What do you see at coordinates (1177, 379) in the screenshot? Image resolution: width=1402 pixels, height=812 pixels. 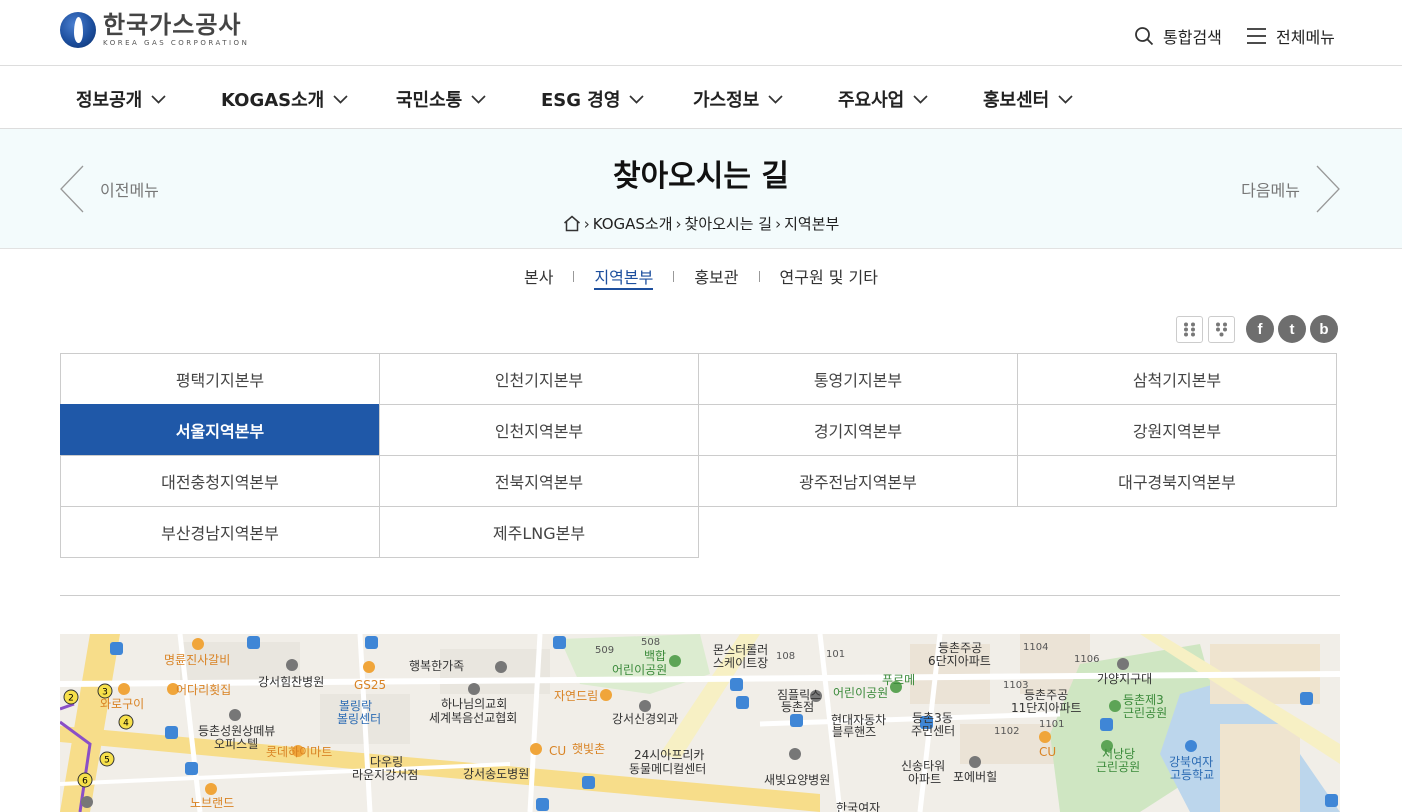 I see `region-button: 삼척기지본부` at bounding box center [1177, 379].